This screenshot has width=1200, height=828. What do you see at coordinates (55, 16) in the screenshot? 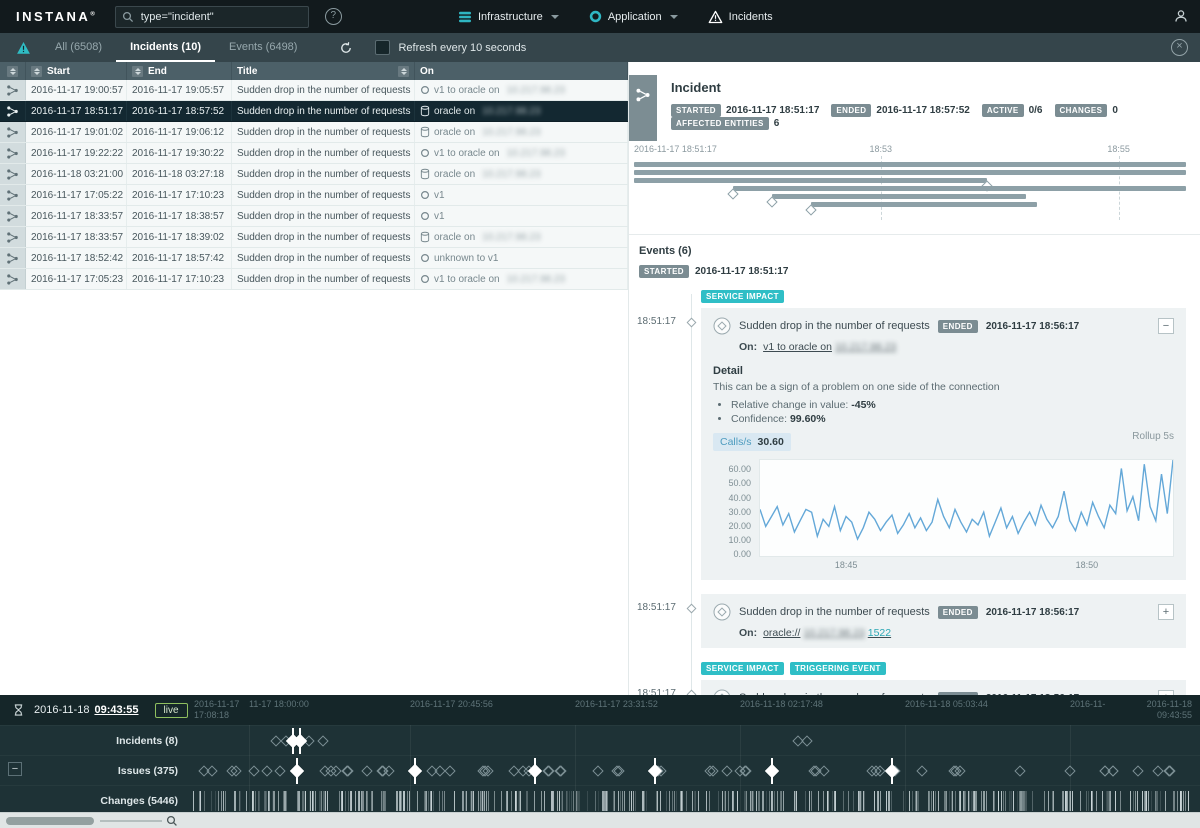
I see `instana-logo: INSTANA®` at bounding box center [55, 16].